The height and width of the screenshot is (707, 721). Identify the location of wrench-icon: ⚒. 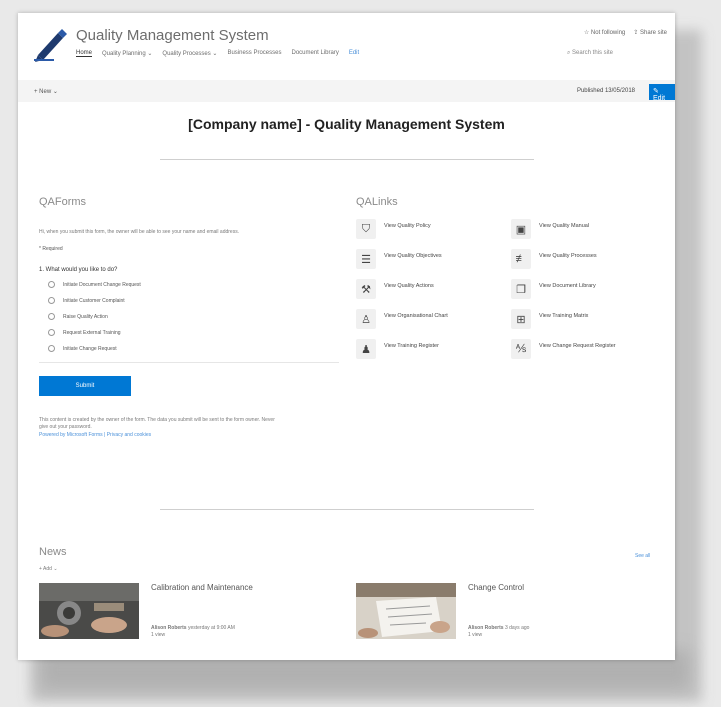
(366, 289).